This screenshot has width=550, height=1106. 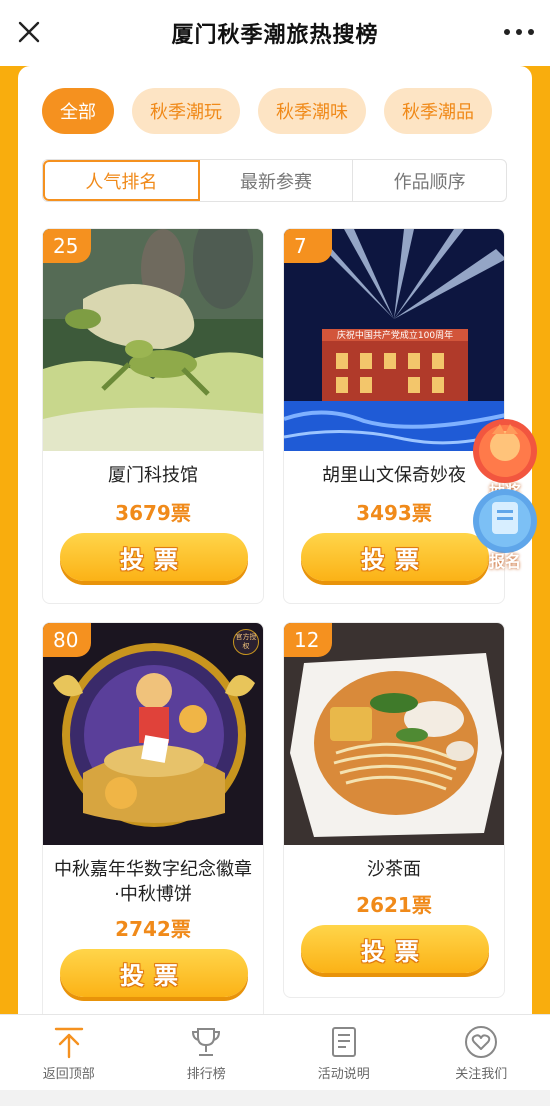 I want to click on vote-count: 2621票, so click(x=394, y=905).